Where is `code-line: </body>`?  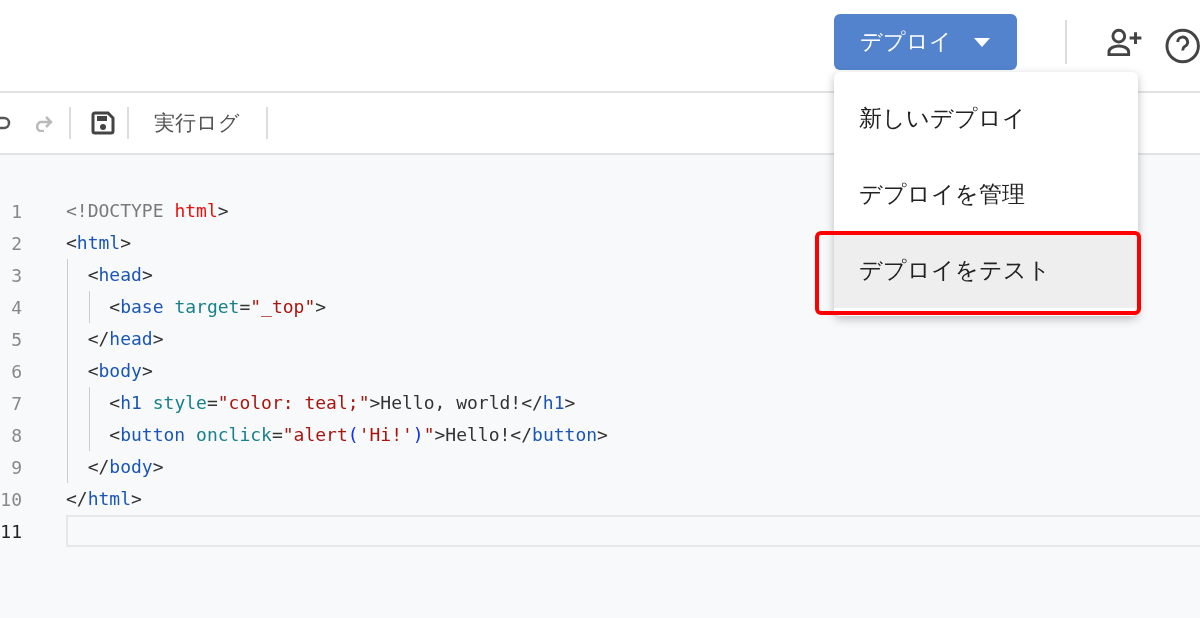
code-line: </body> is located at coordinates (115, 467).